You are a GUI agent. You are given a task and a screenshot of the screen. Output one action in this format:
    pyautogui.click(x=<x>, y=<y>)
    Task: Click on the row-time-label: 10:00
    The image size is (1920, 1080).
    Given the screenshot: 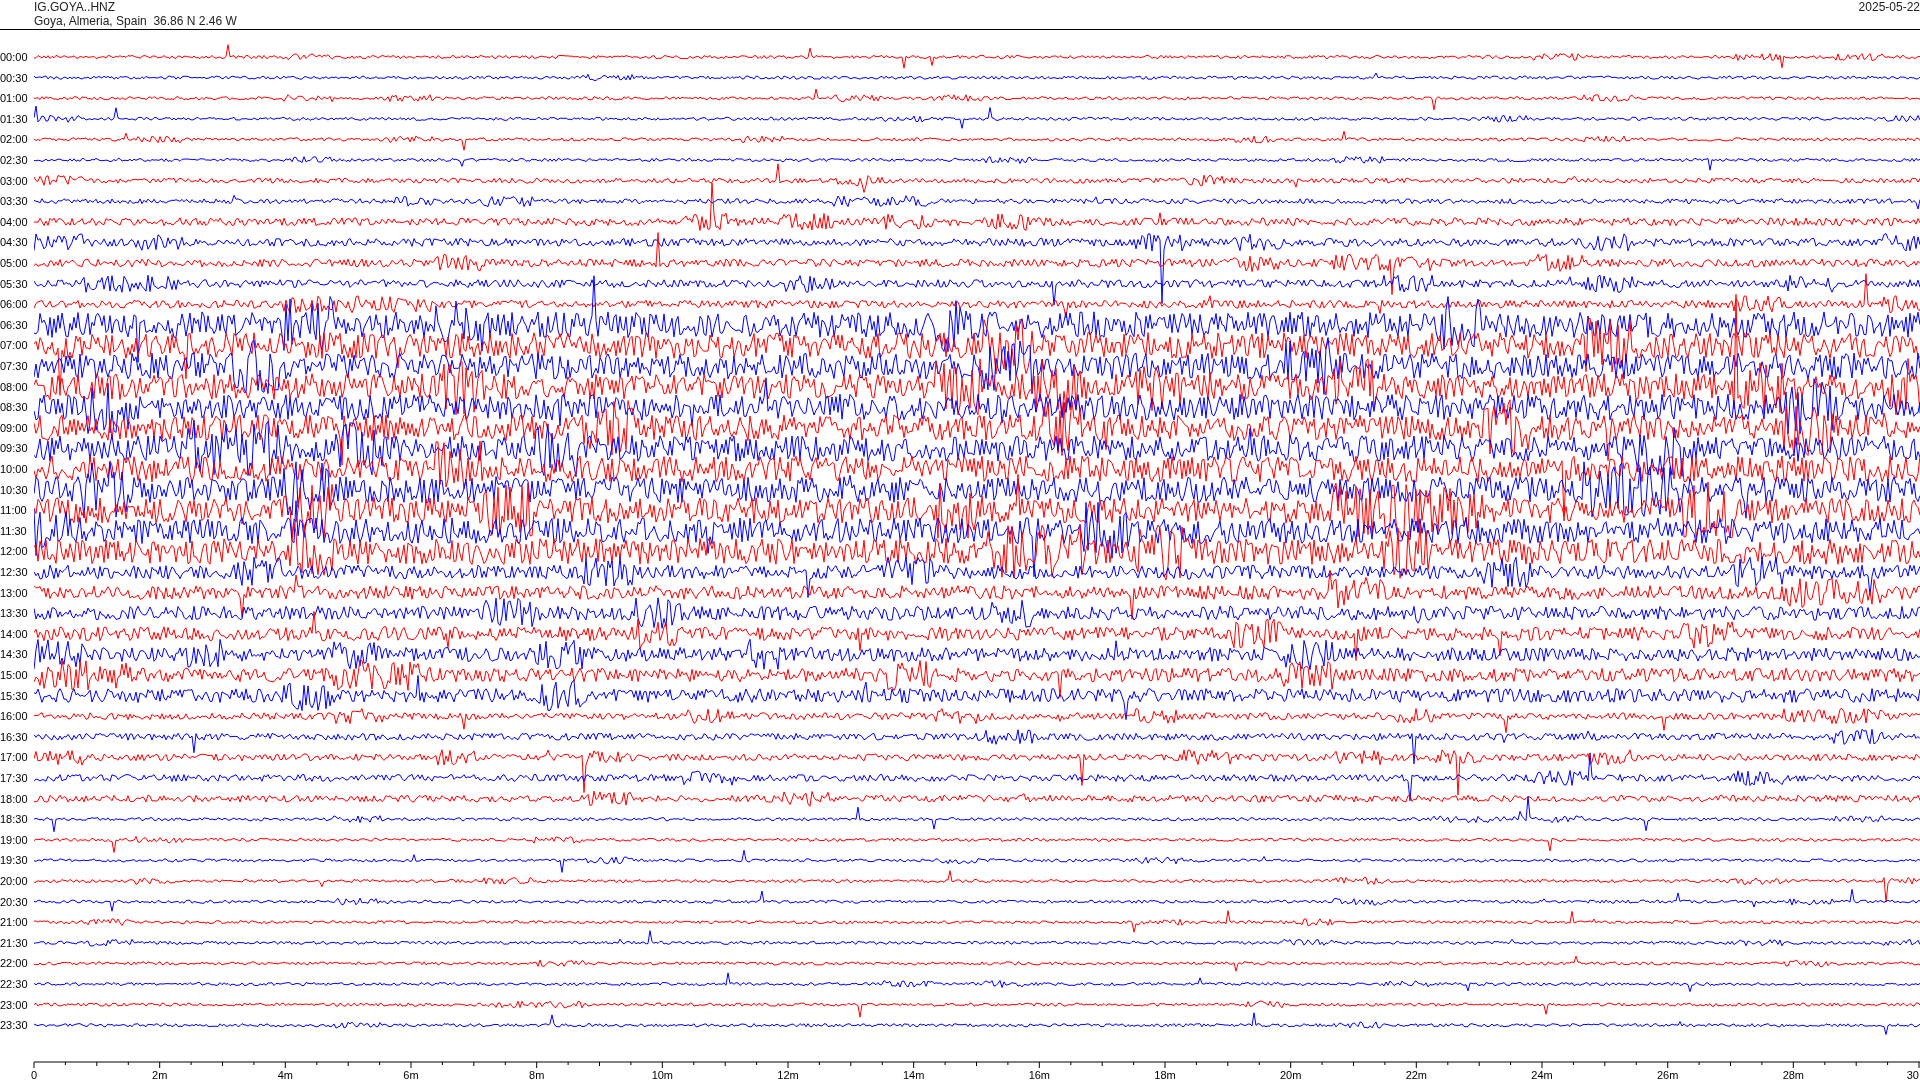 What is the action you would take?
    pyautogui.click(x=14, y=469)
    